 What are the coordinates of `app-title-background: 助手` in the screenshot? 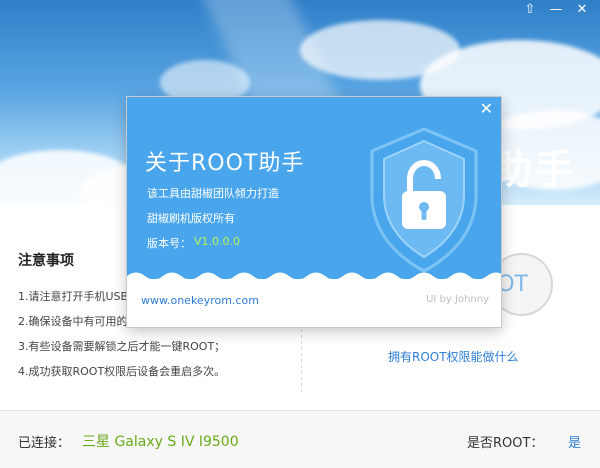 It's located at (534, 170).